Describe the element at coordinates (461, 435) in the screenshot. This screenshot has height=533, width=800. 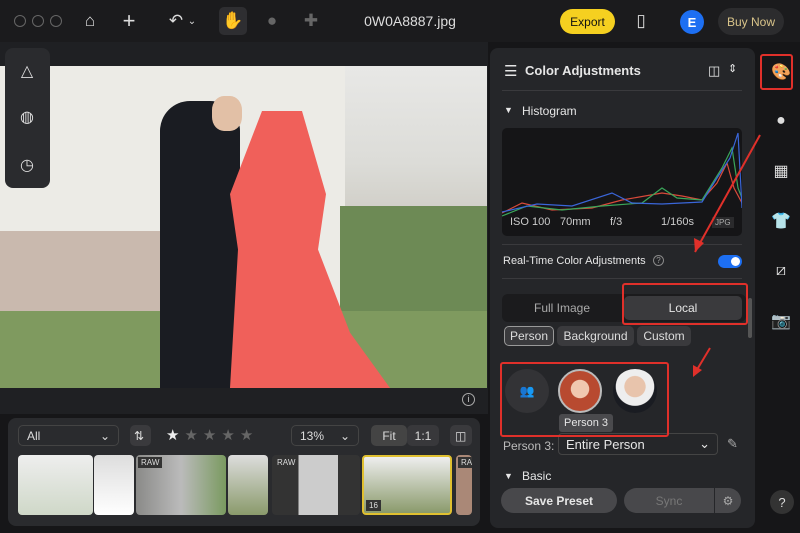
I see `compare-view-icon: ◫` at that location.